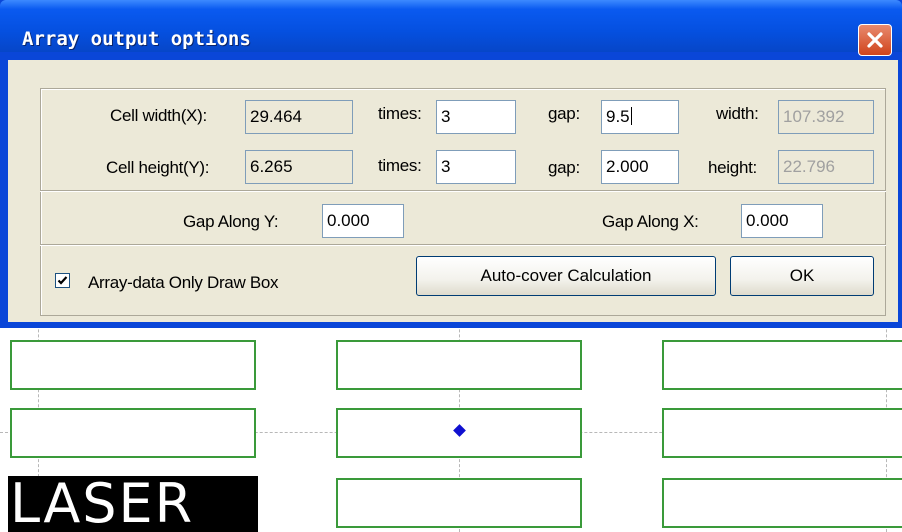 The height and width of the screenshot is (532, 902). I want to click on draw-box-label: Array-data Only Draw Box, so click(183, 283).